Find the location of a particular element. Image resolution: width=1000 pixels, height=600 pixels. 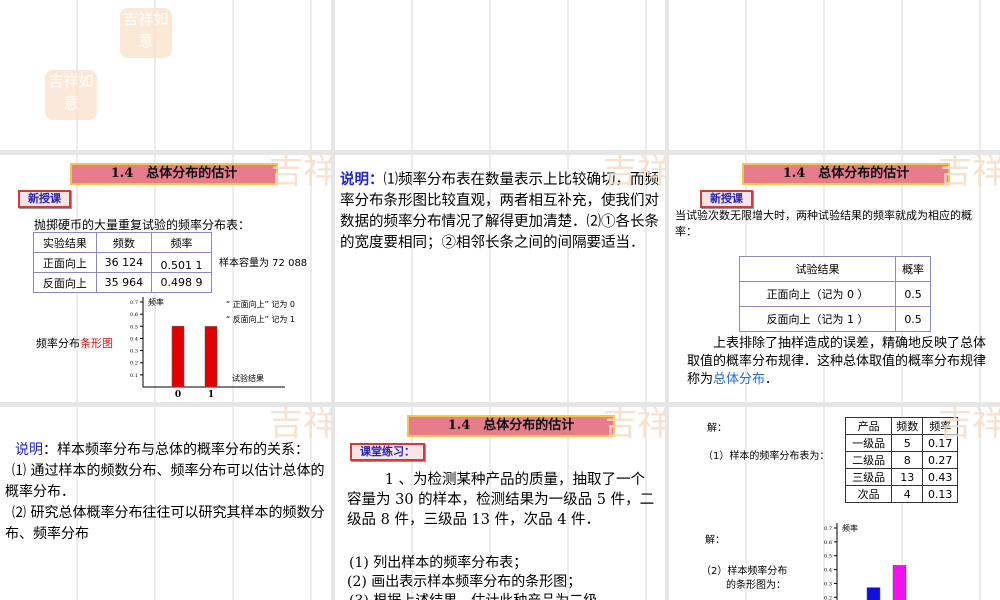

product-bar-chart: 0.2 0.3 0.4 0.5 0.6 0.7 频率 is located at coordinates (865, 561).